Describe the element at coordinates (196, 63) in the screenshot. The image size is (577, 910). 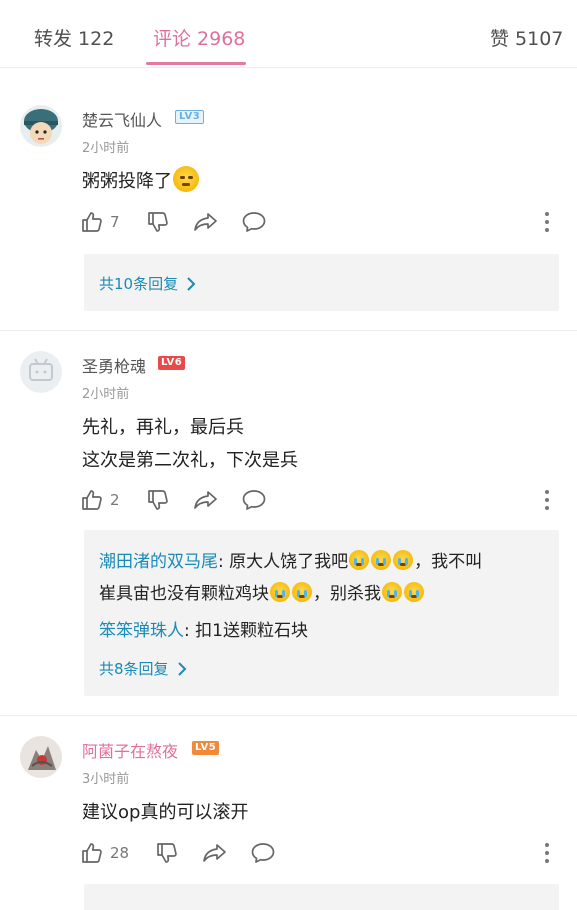
I see `active-tab-indicator` at that location.